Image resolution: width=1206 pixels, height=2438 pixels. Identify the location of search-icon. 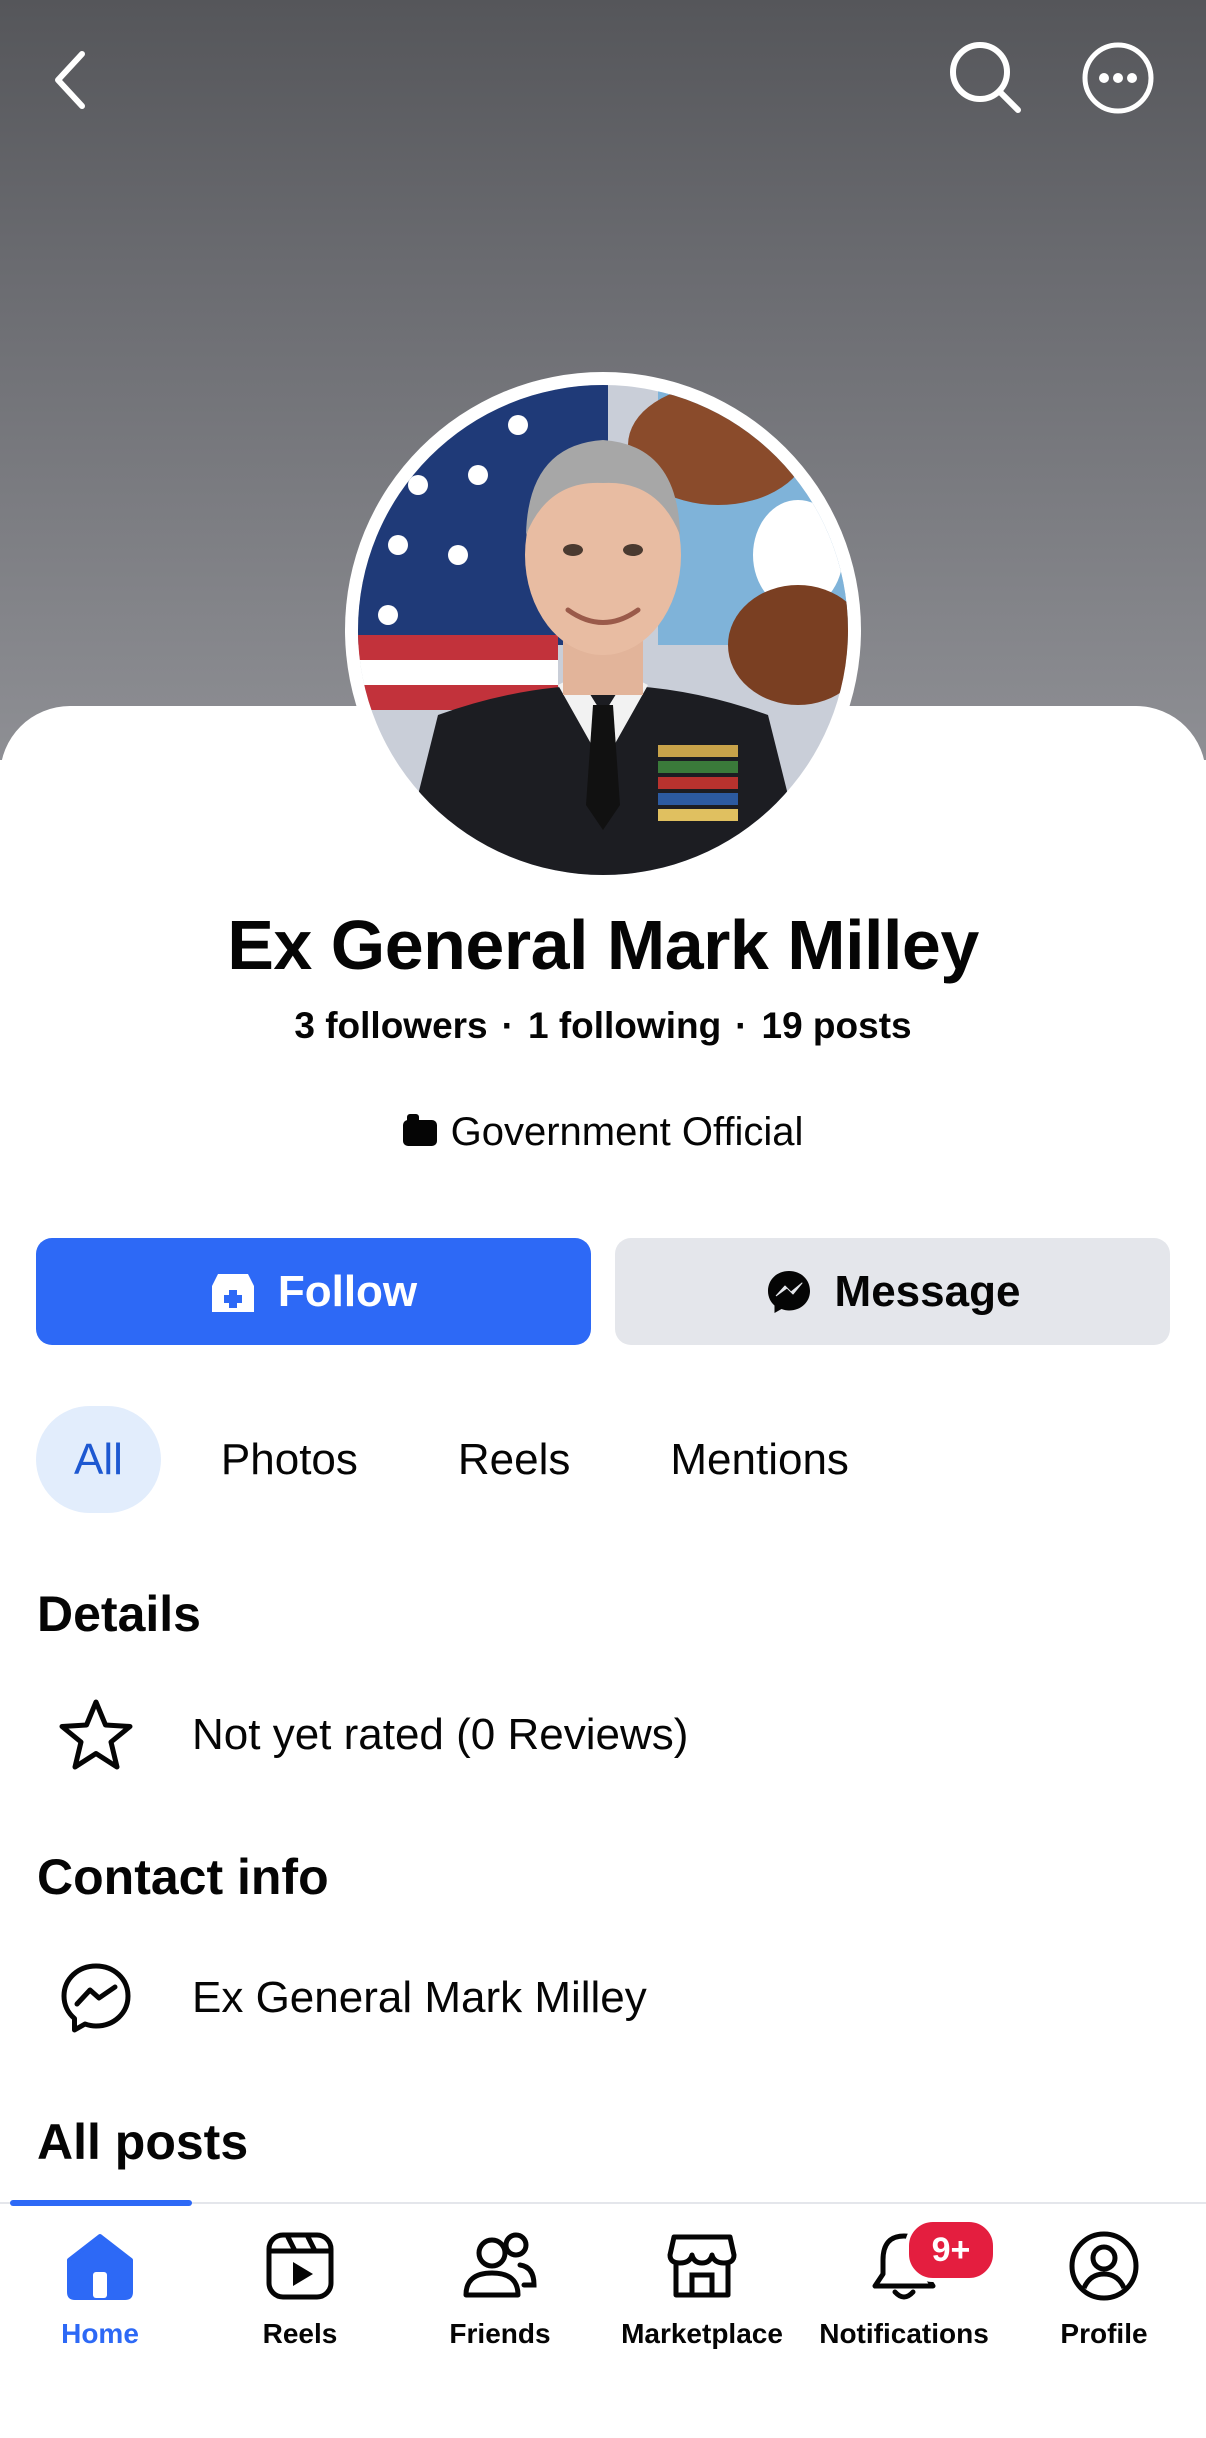
(985, 77).